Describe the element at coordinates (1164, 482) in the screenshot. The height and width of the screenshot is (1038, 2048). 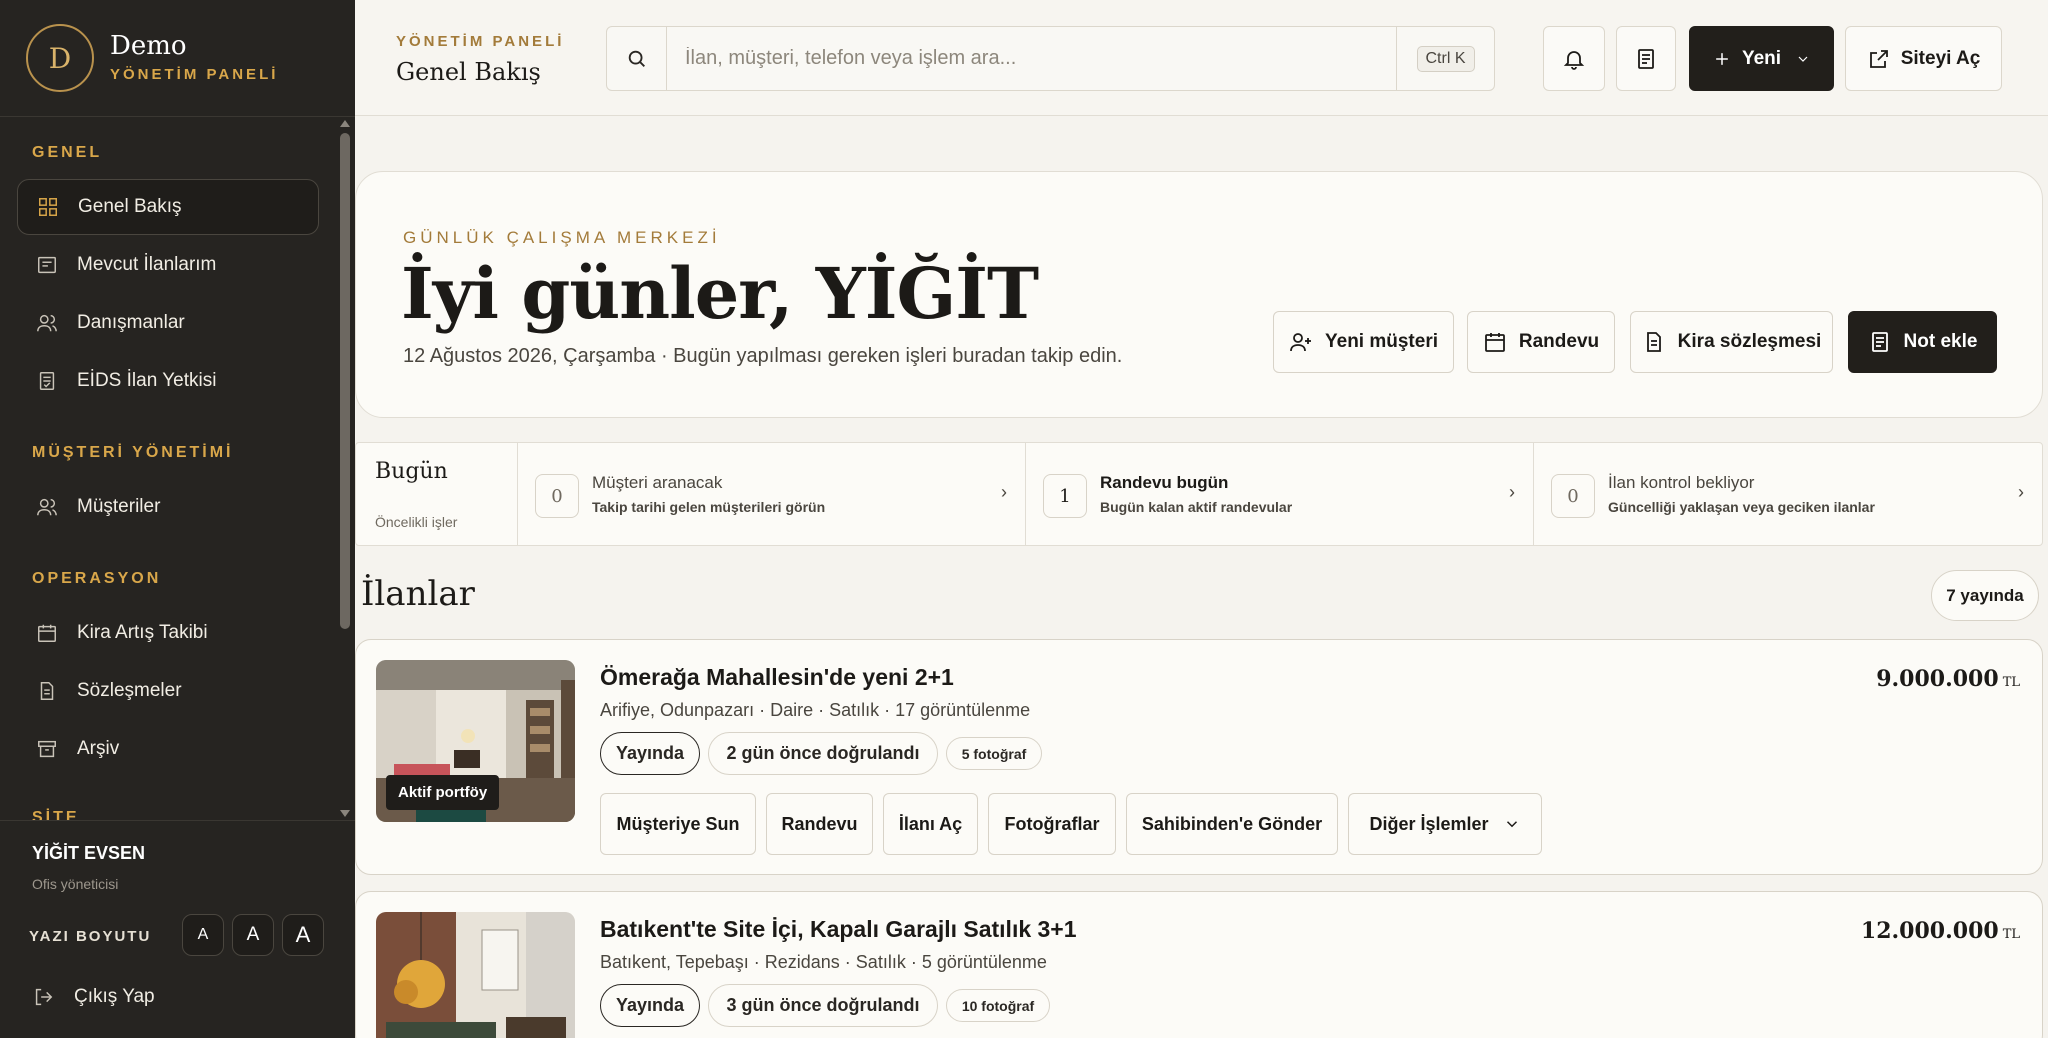
I see `card-title: Randevu bugün` at that location.